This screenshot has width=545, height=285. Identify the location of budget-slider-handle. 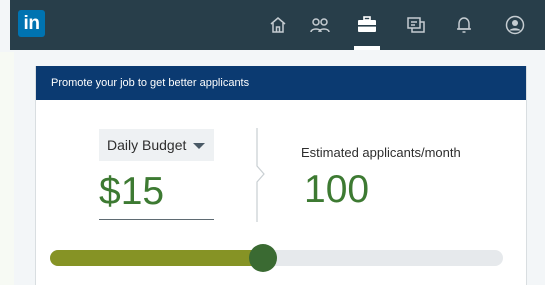
(262, 258).